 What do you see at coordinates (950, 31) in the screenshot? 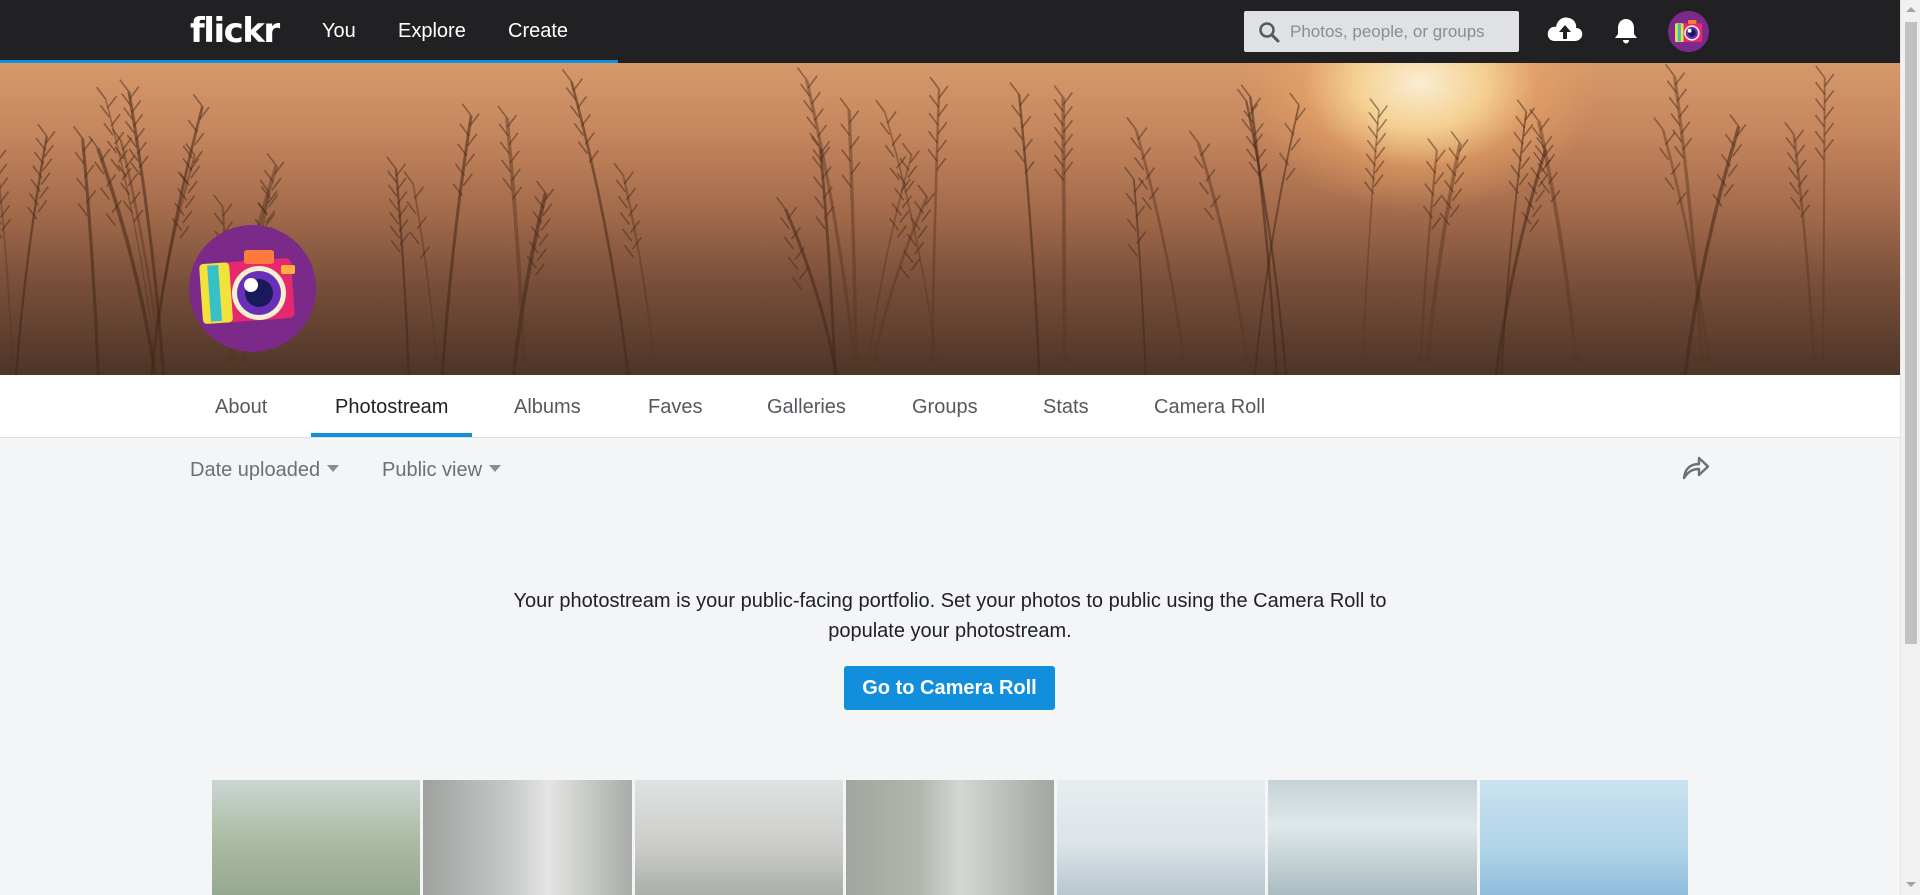
I see `top-navigation: flickr You Explore Create` at bounding box center [950, 31].